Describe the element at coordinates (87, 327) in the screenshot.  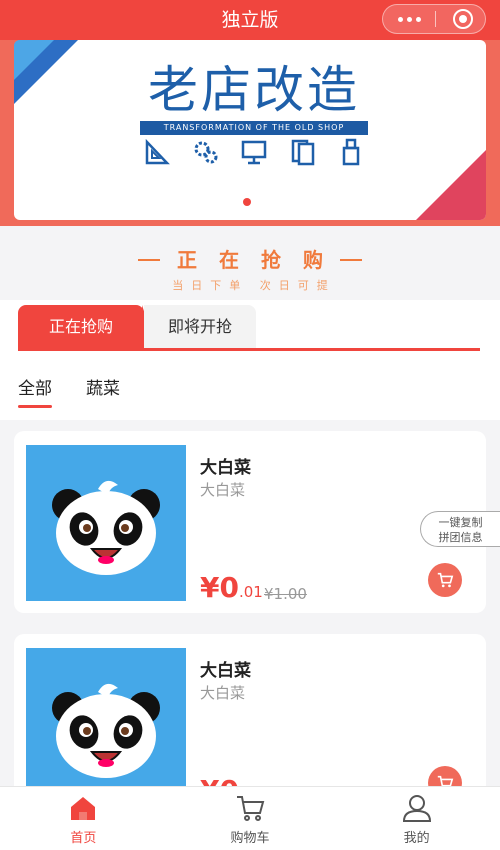
I see `tab-ongoing: 正在抢购` at that location.